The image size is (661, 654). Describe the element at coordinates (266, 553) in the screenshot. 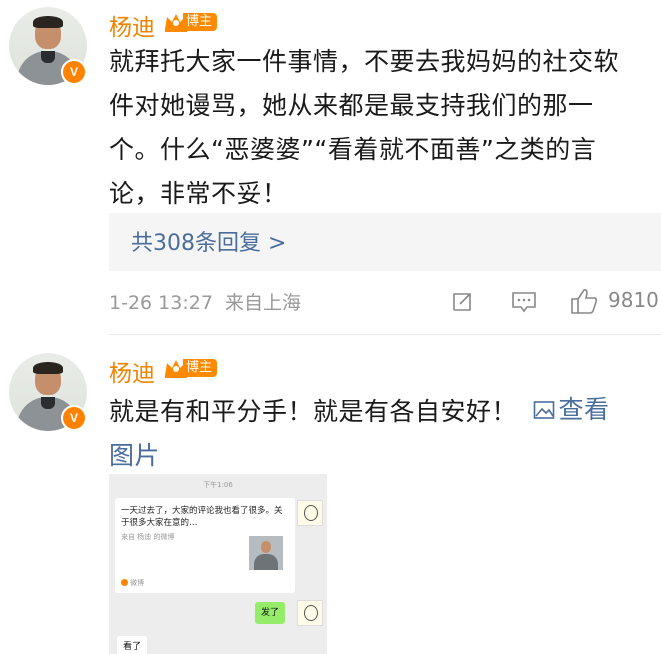

I see `card-photo` at that location.